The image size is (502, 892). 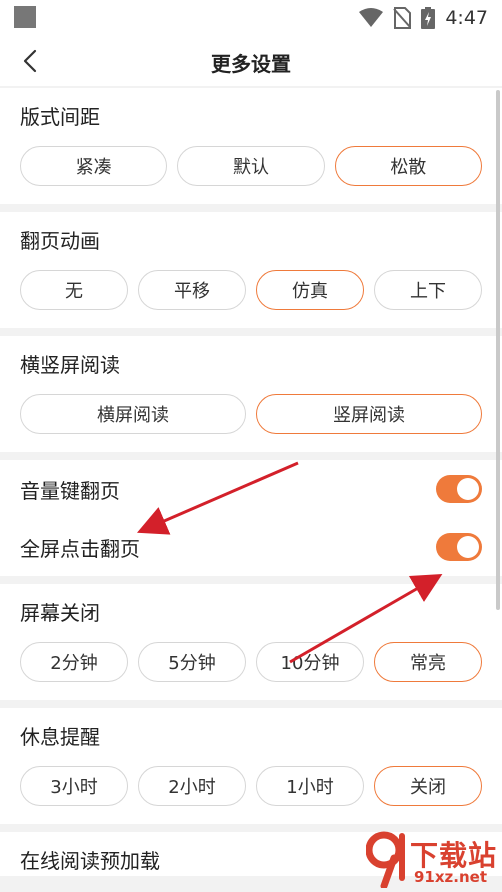 What do you see at coordinates (251, 18) in the screenshot?
I see `status-bar: 4:47` at bounding box center [251, 18].